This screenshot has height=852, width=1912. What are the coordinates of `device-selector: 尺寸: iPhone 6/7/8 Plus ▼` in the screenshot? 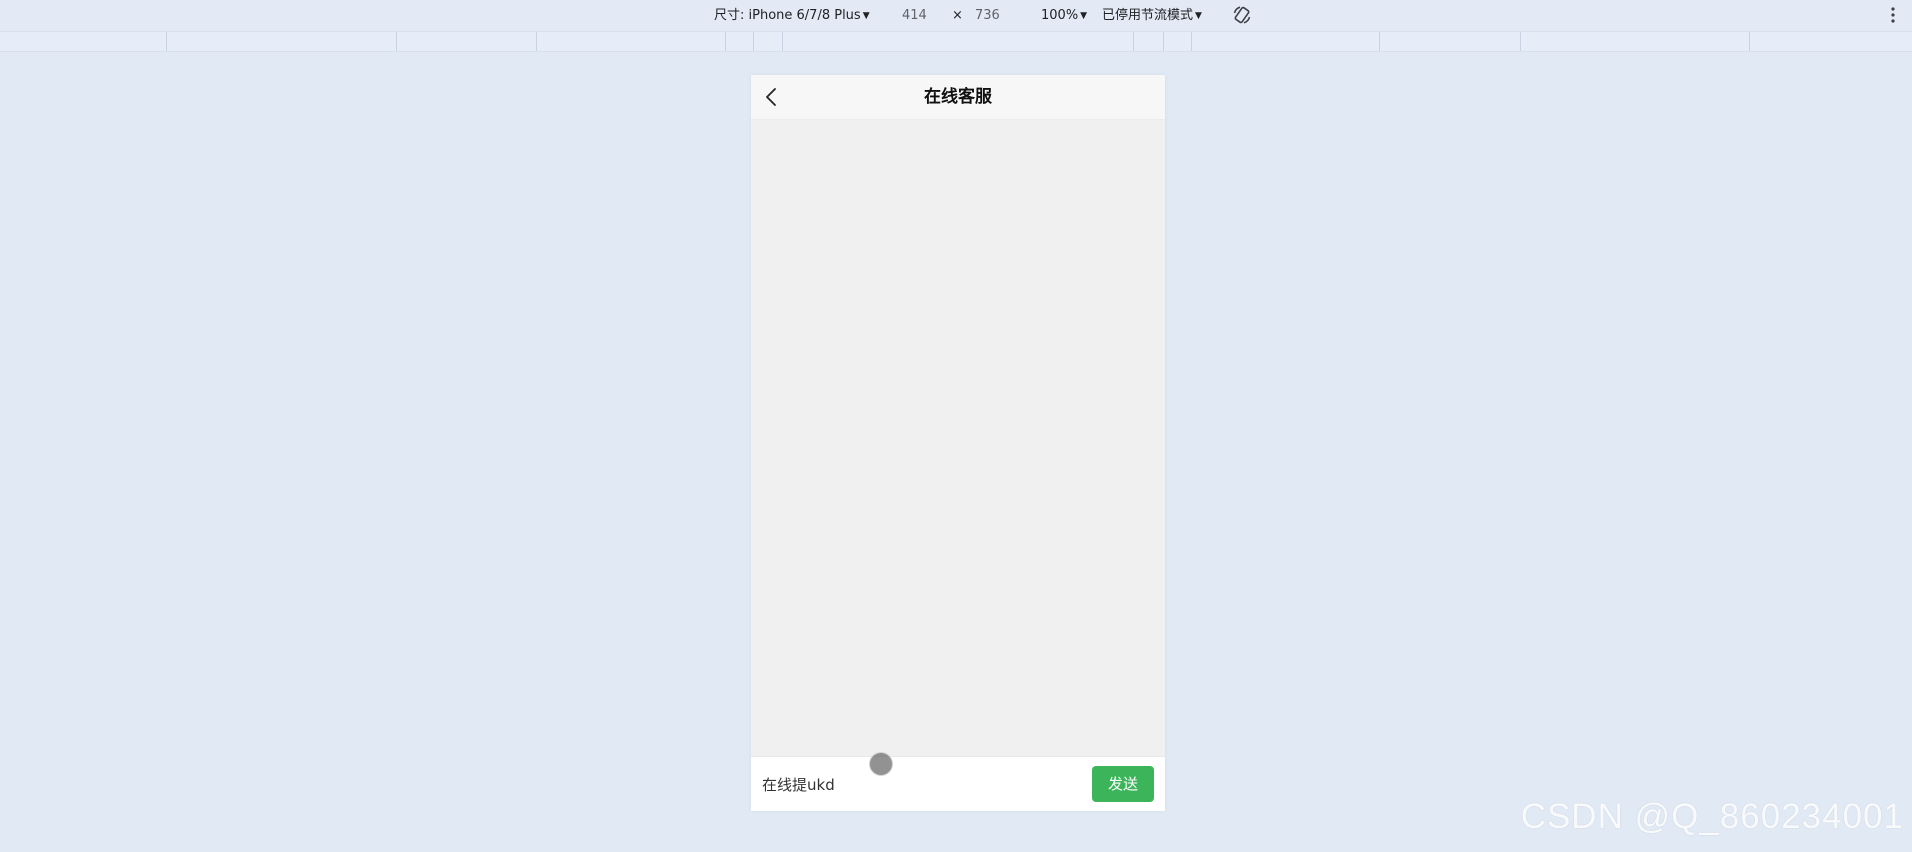 It's located at (792, 16).